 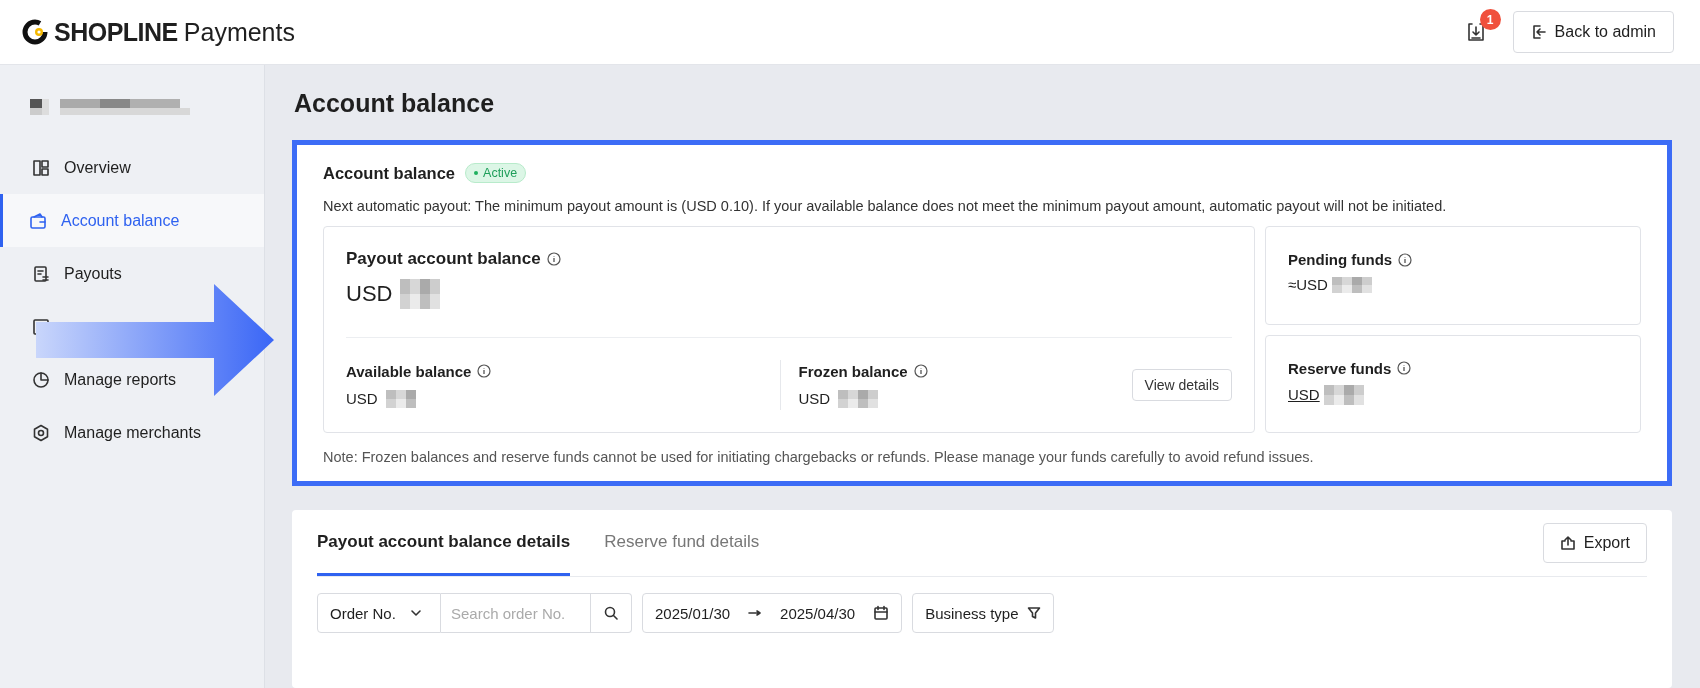 I want to click on brand-name: SHOPLINE, so click(x=116, y=32).